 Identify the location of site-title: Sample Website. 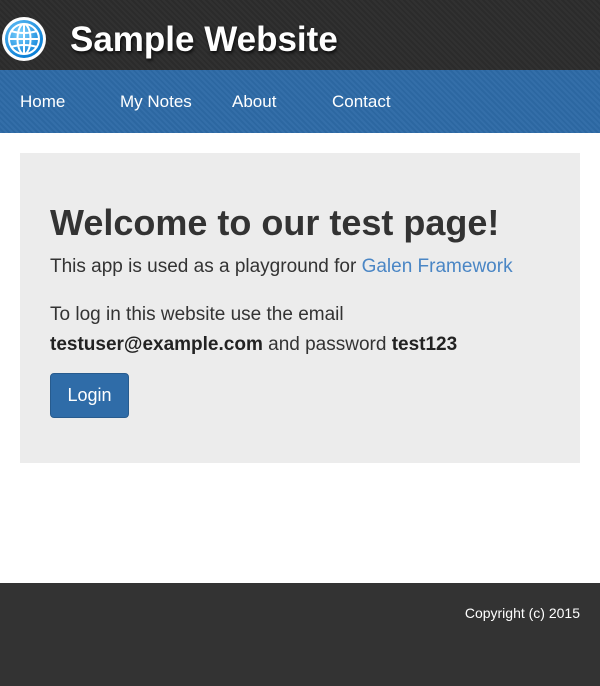
(204, 39).